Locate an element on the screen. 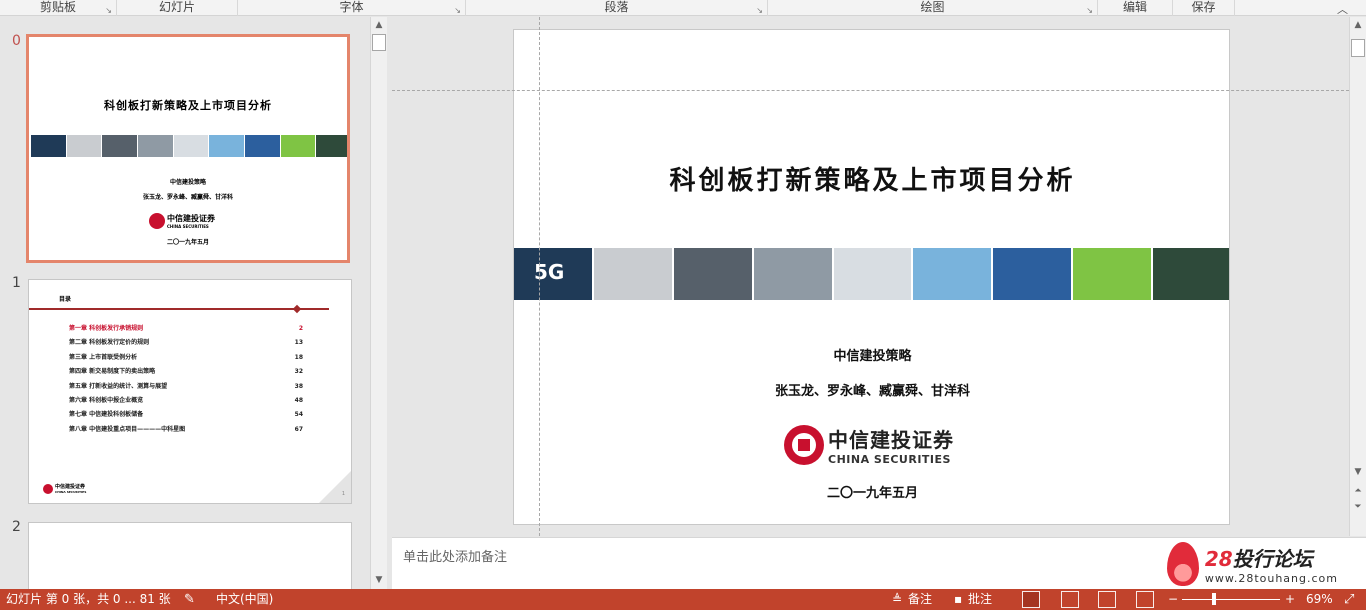 Image resolution: width=1366 pixels, height=610 pixels. comments-icon: ▪ is located at coordinates (958, 599).